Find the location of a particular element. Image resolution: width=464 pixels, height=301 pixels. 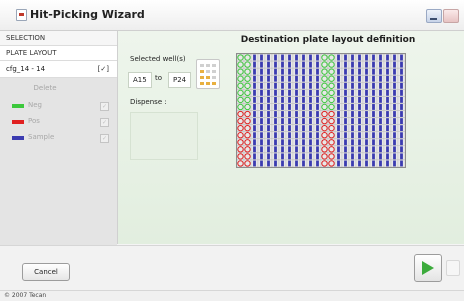

cancel-button: Cancel is located at coordinates (46, 272).